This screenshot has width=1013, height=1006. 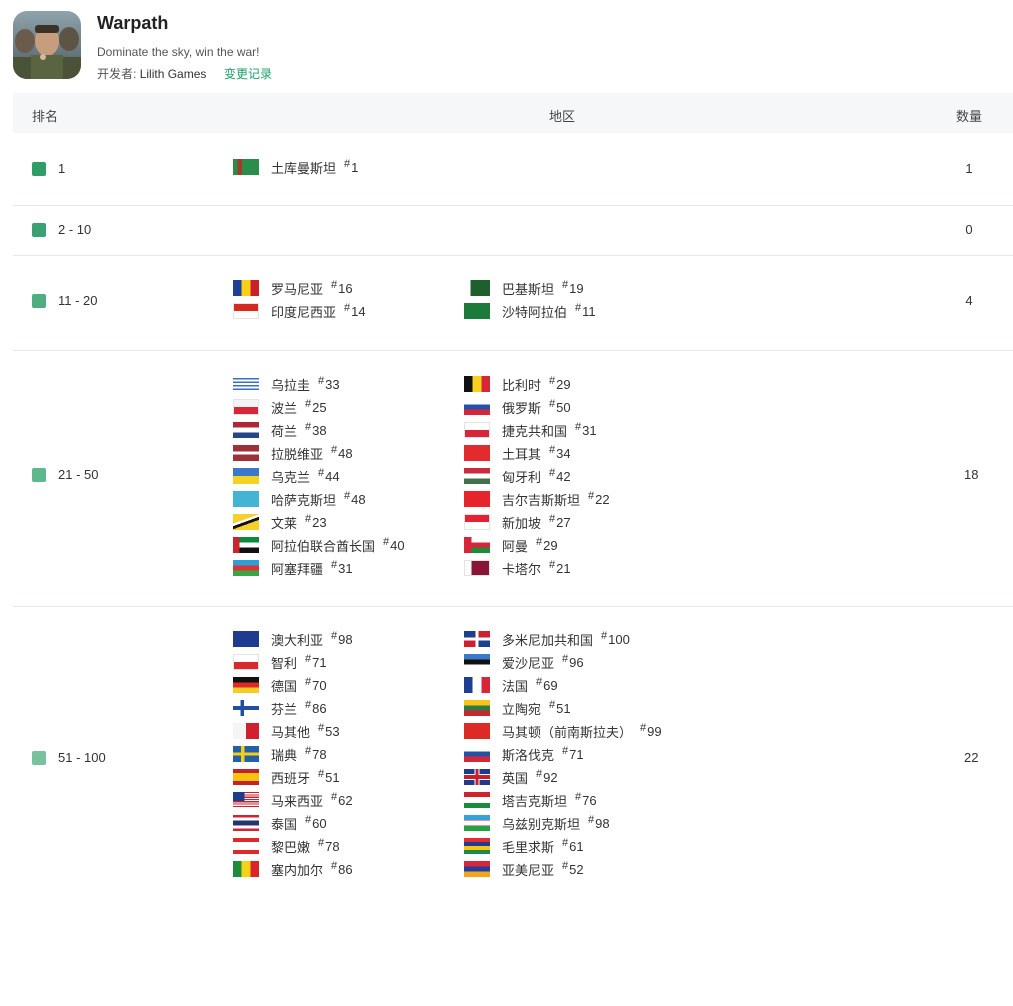 What do you see at coordinates (280, 662) in the screenshot?
I see `country-item: 智利 #71` at bounding box center [280, 662].